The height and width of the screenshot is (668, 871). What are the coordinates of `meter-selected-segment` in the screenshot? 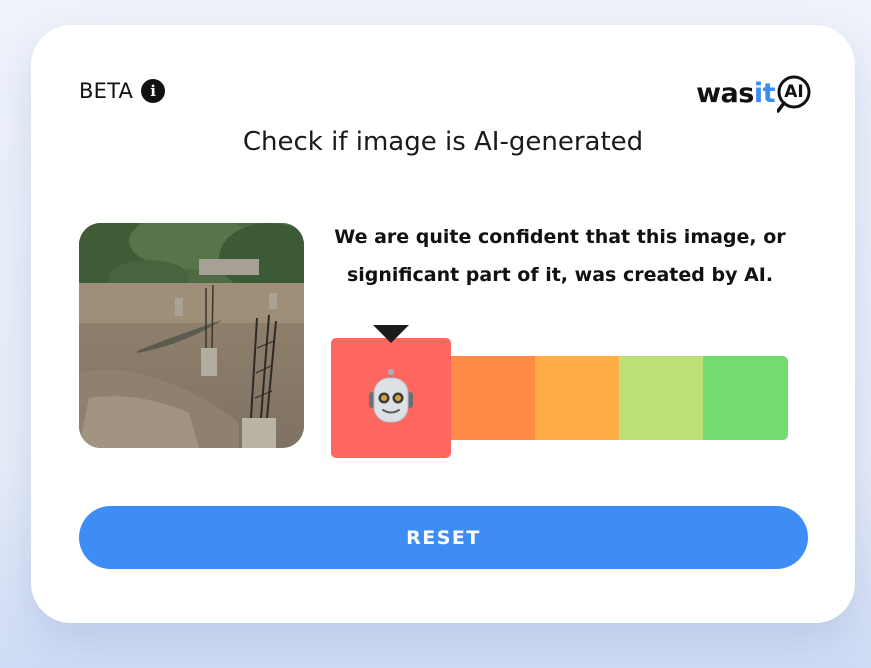 It's located at (391, 391).